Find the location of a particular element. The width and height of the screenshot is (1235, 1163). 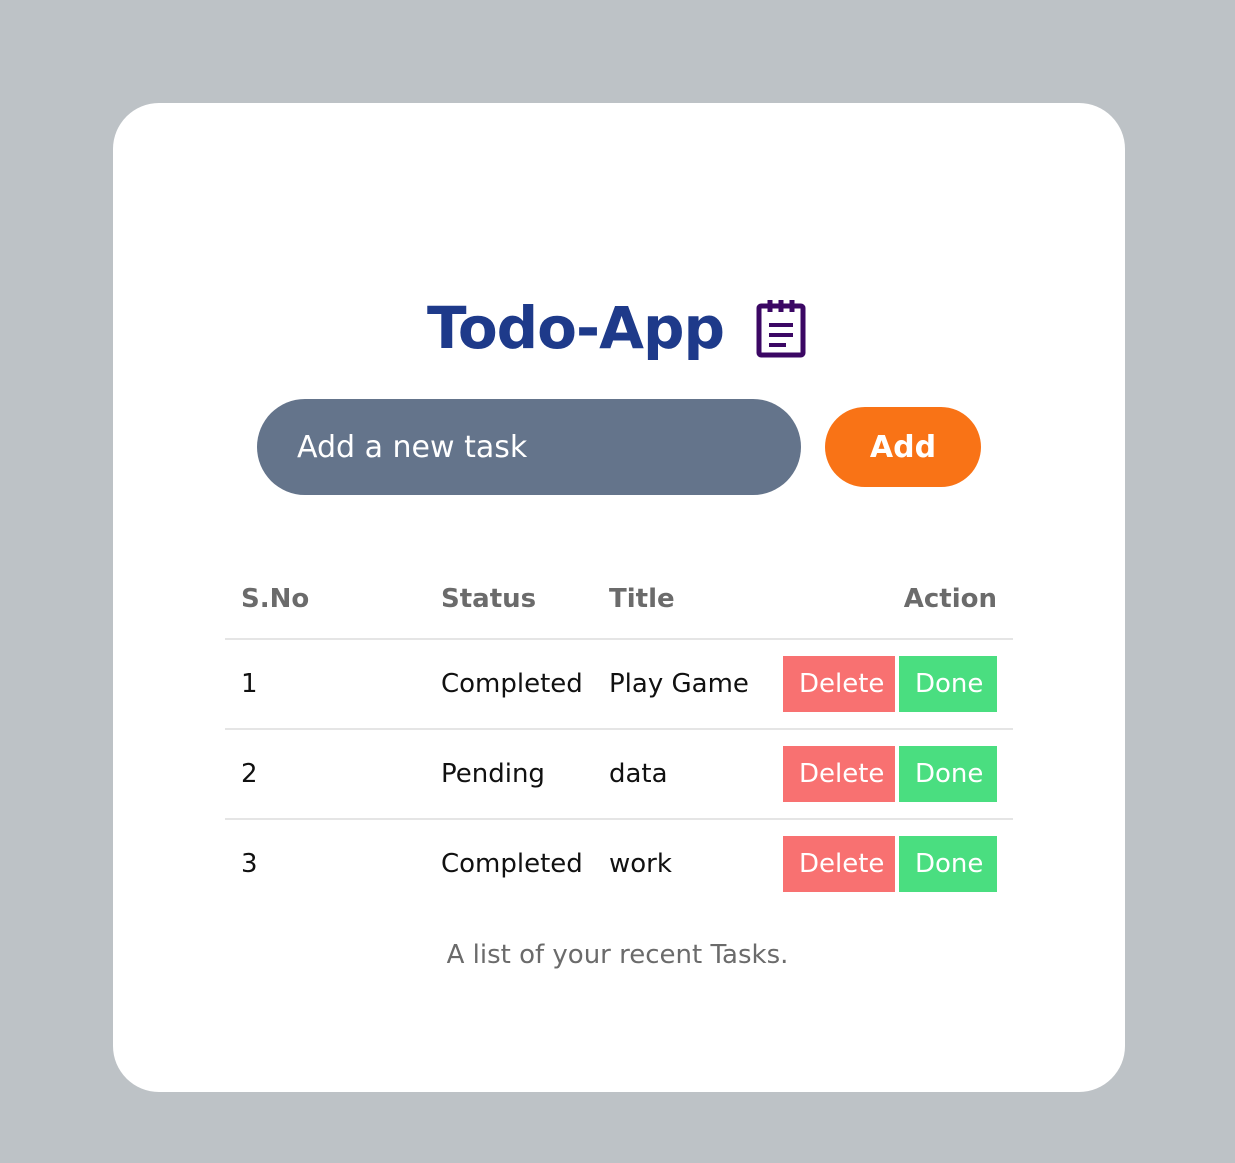

task-title: Play Game is located at coordinates (694, 684).